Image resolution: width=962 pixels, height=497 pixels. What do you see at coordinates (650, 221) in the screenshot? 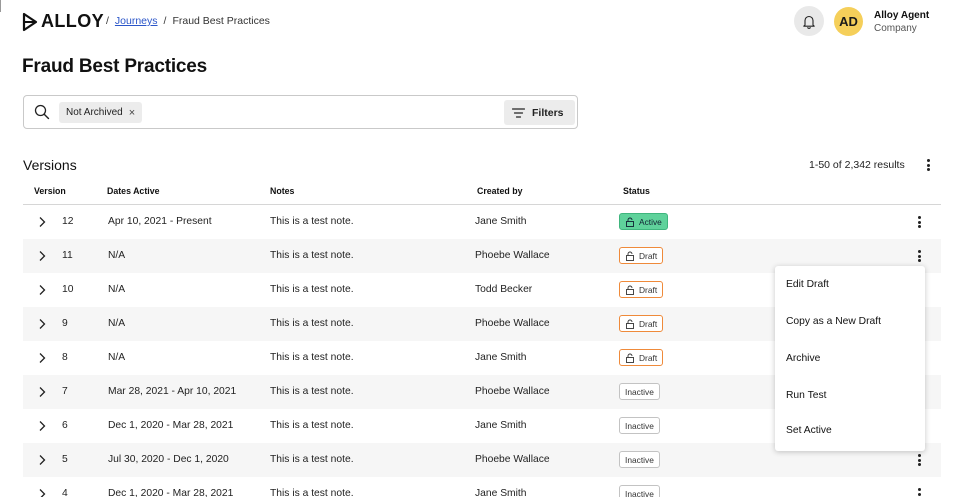
I see `status-label: Active` at bounding box center [650, 221].